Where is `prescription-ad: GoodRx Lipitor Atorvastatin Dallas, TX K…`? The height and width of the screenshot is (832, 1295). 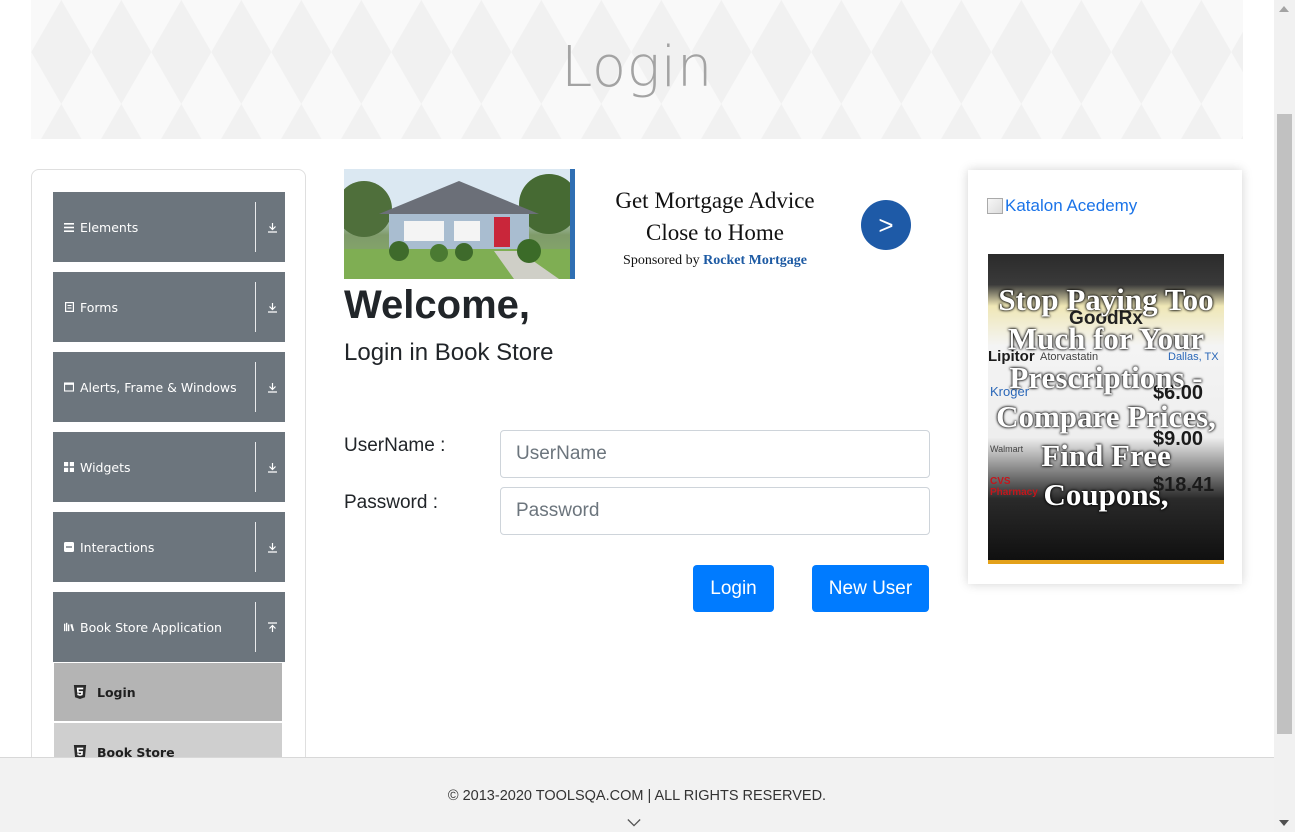 prescription-ad: GoodRx Lipitor Atorvastatin Dallas, TX K… is located at coordinates (1106, 409).